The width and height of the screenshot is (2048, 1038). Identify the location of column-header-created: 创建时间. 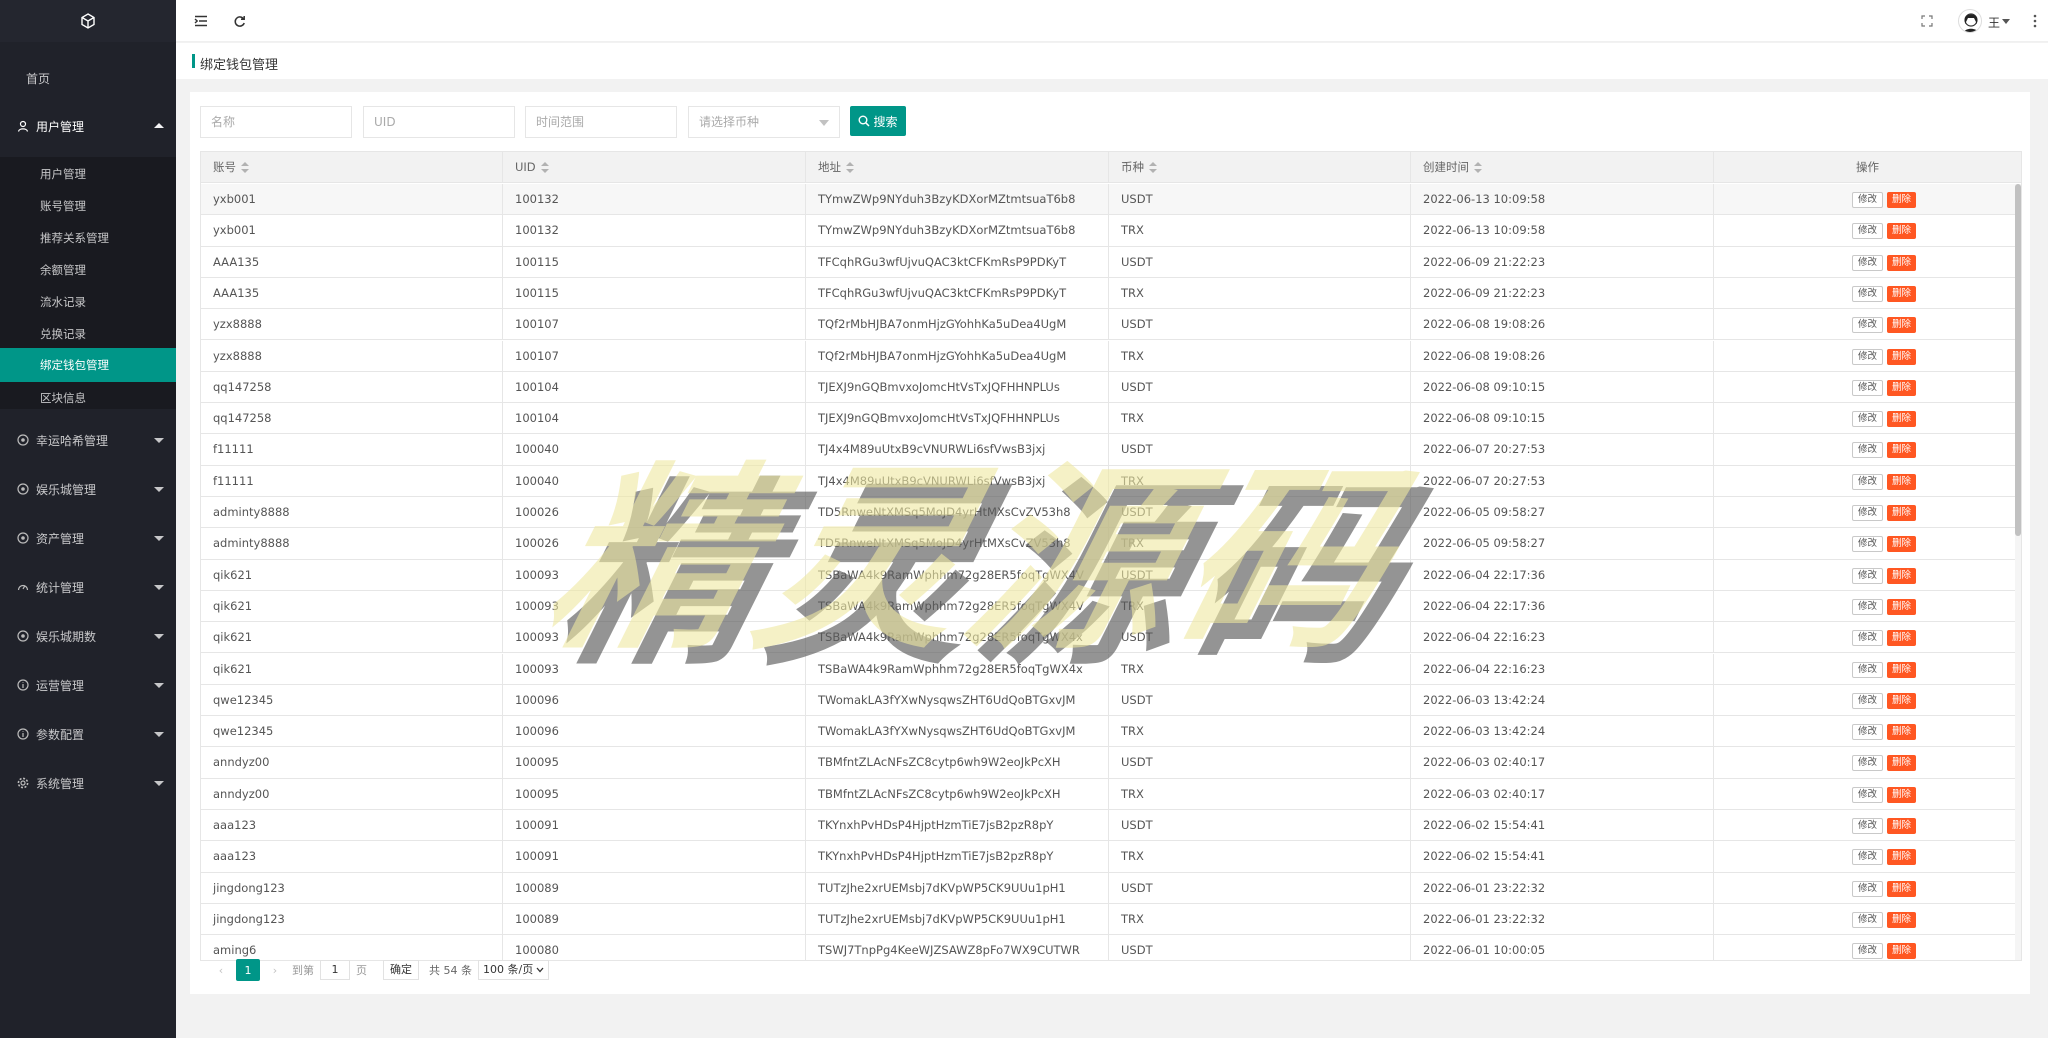
(1562, 167).